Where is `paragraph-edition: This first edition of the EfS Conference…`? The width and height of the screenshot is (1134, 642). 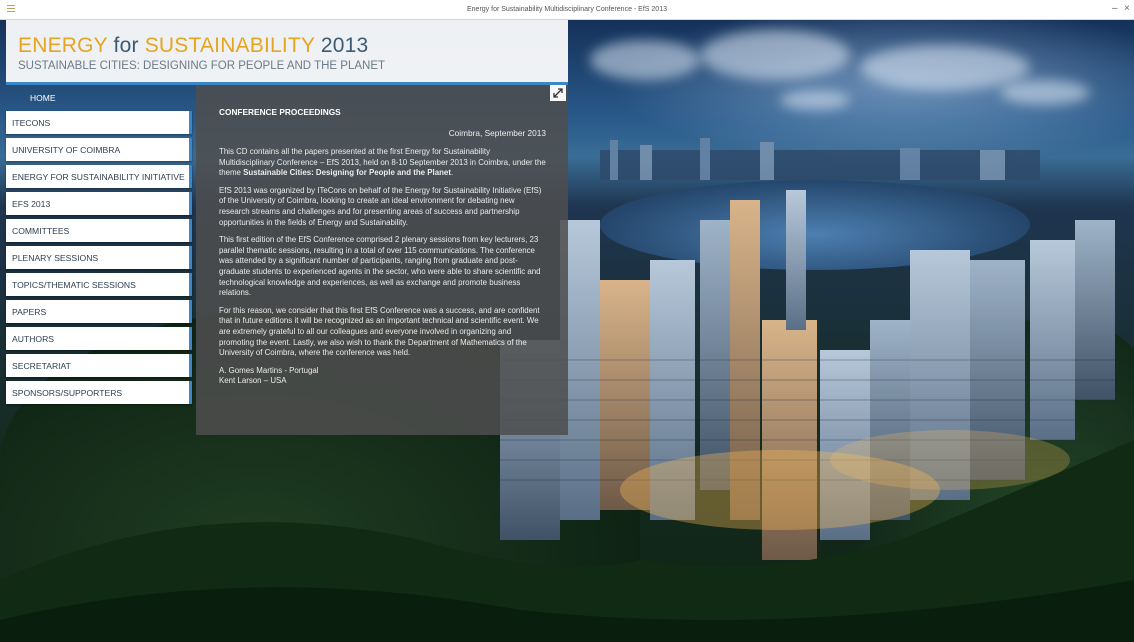
paragraph-edition: This first edition of the EfS Conference… is located at coordinates (380, 266).